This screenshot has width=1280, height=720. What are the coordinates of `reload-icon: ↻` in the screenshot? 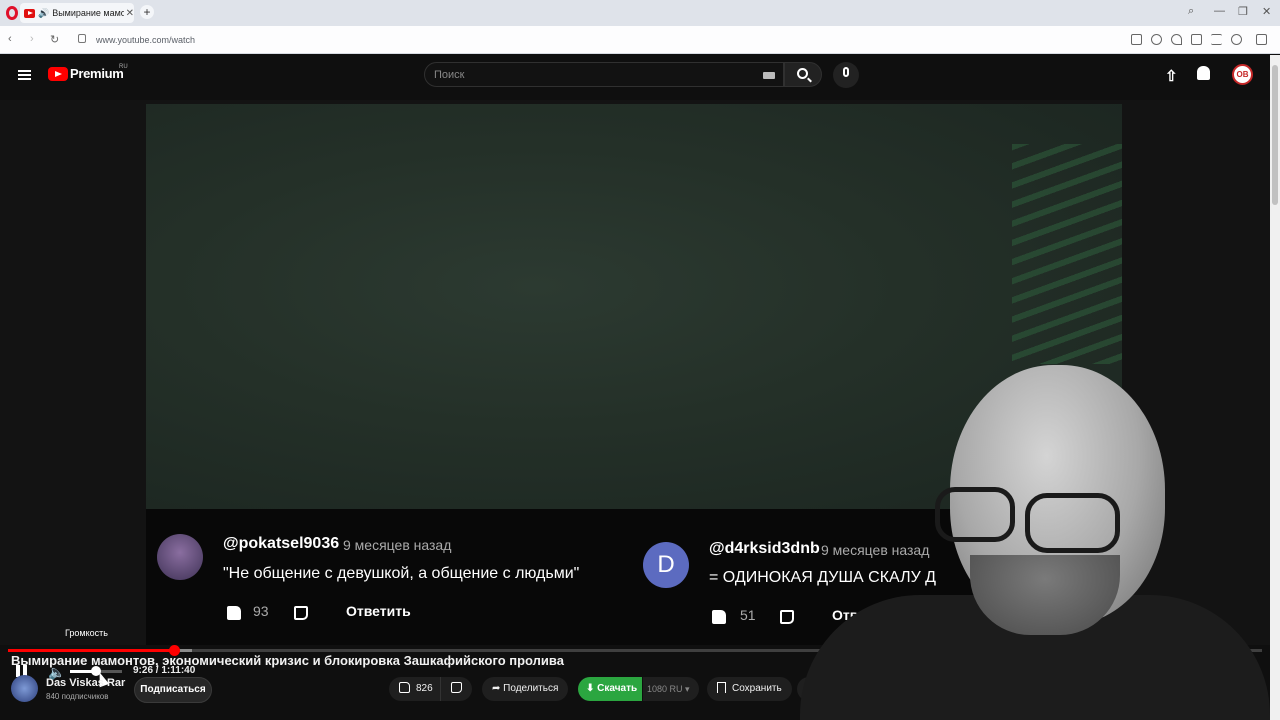 It's located at (54, 39).